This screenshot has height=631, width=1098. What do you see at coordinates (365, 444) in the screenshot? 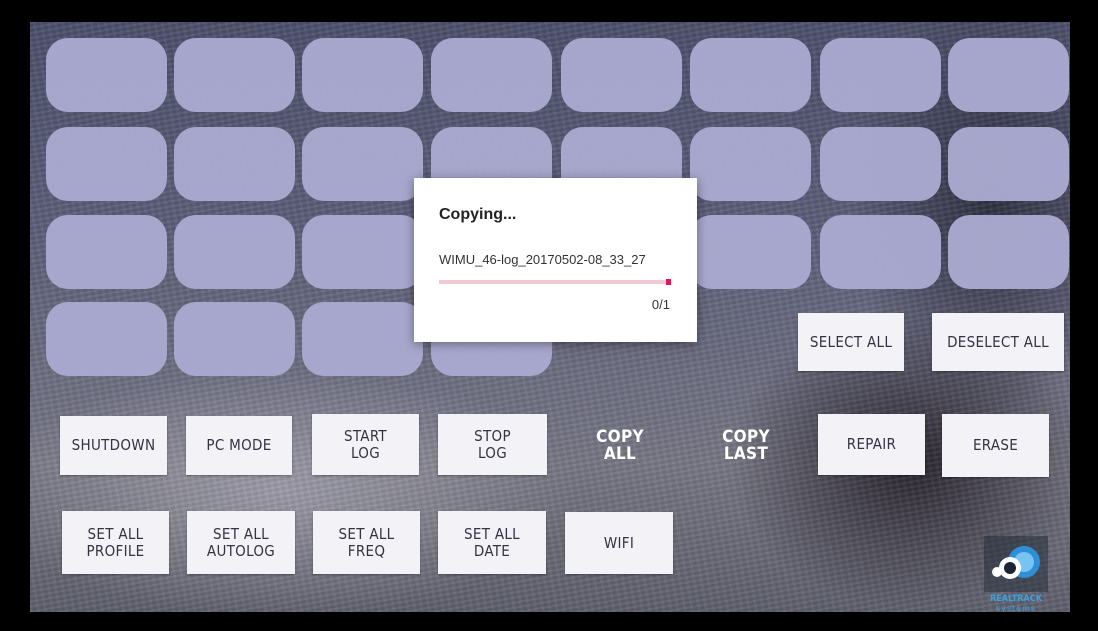
I see `start-log-button: START LOG` at bounding box center [365, 444].